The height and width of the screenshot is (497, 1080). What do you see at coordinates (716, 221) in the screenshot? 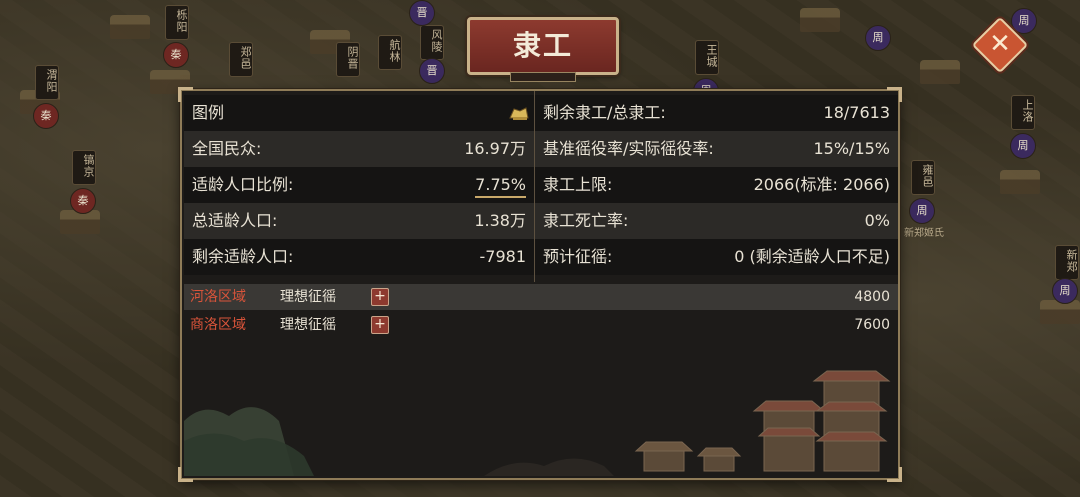
I see `stat-row-death-rate: 隶工死亡率: 0%` at bounding box center [716, 221].